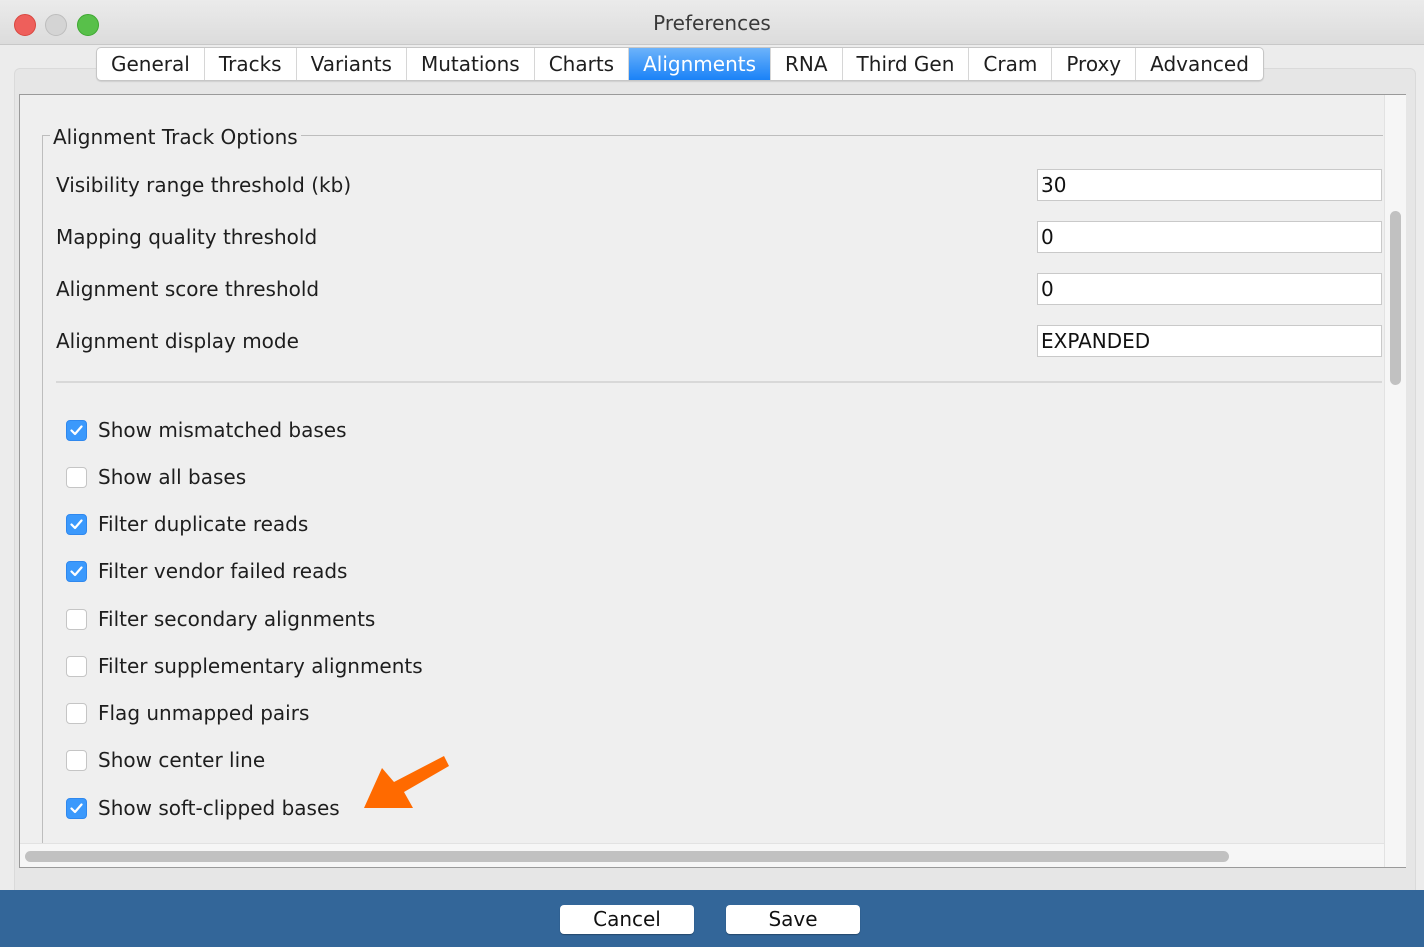  Describe the element at coordinates (1011, 64) in the screenshot. I see `tab-cram: Cram` at that location.